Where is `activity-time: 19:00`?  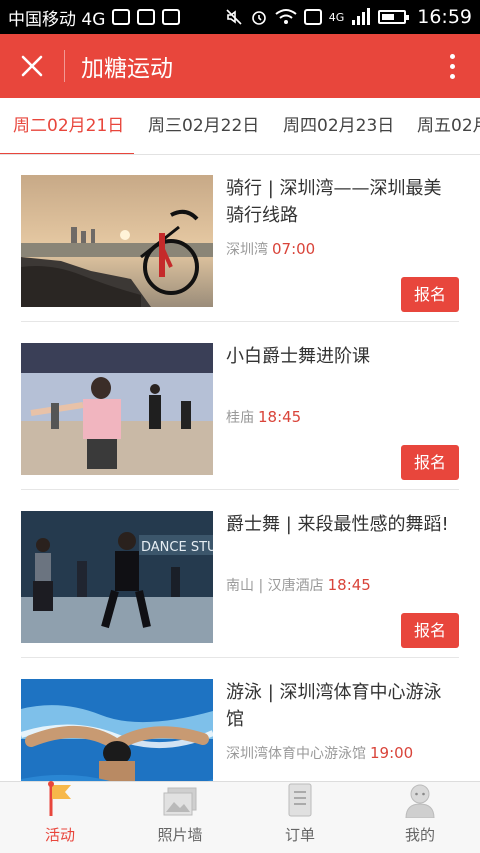
activity-time: 19:00 is located at coordinates (392, 753).